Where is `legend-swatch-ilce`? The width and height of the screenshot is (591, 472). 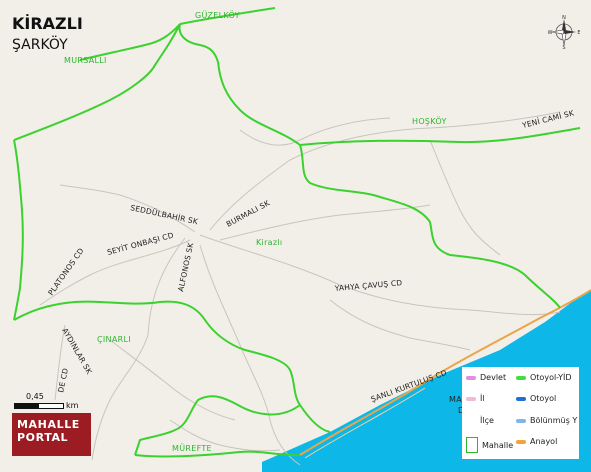
legend-swatch-ilce is located at coordinates (471, 421).